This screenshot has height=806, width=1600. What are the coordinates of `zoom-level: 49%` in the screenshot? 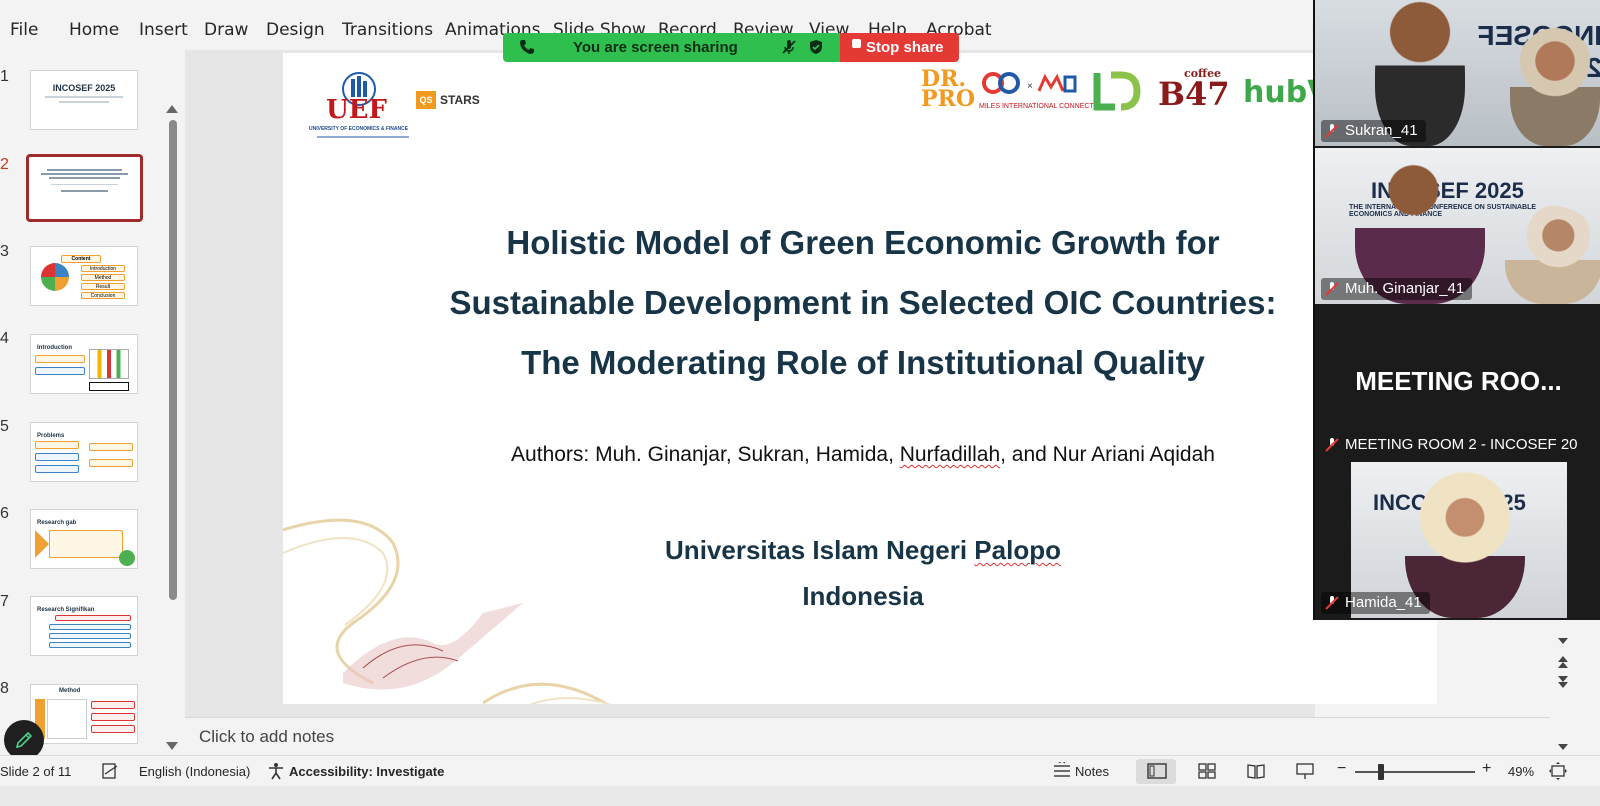 It's located at (1521, 771).